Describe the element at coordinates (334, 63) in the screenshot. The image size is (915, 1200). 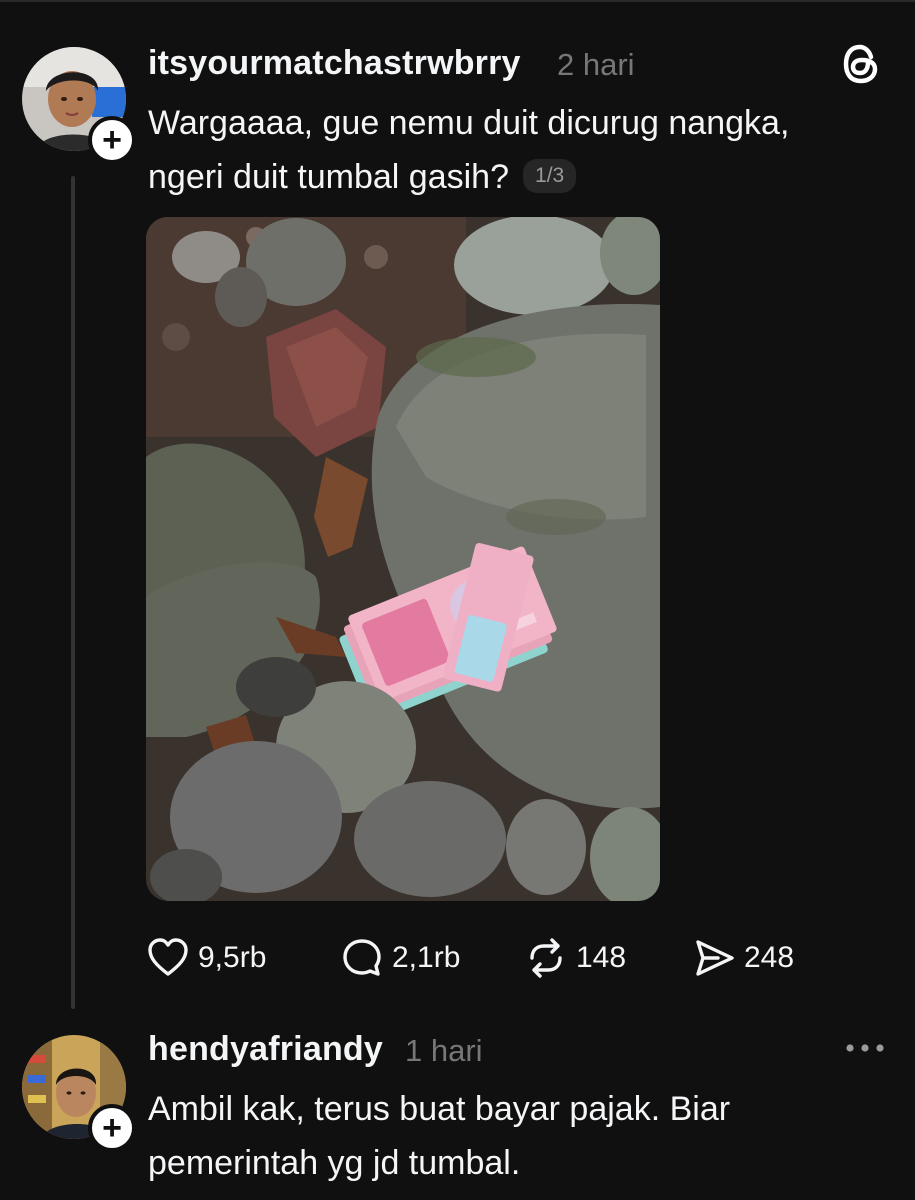
I see `post-username: itsyourmatchastrwbrry` at that location.